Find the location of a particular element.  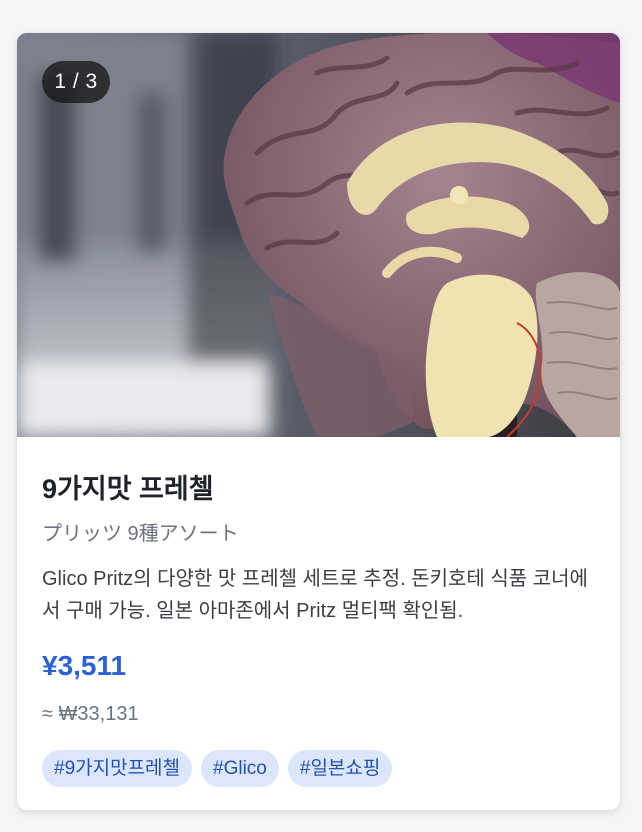

tag-chip: #Glico is located at coordinates (240, 768).